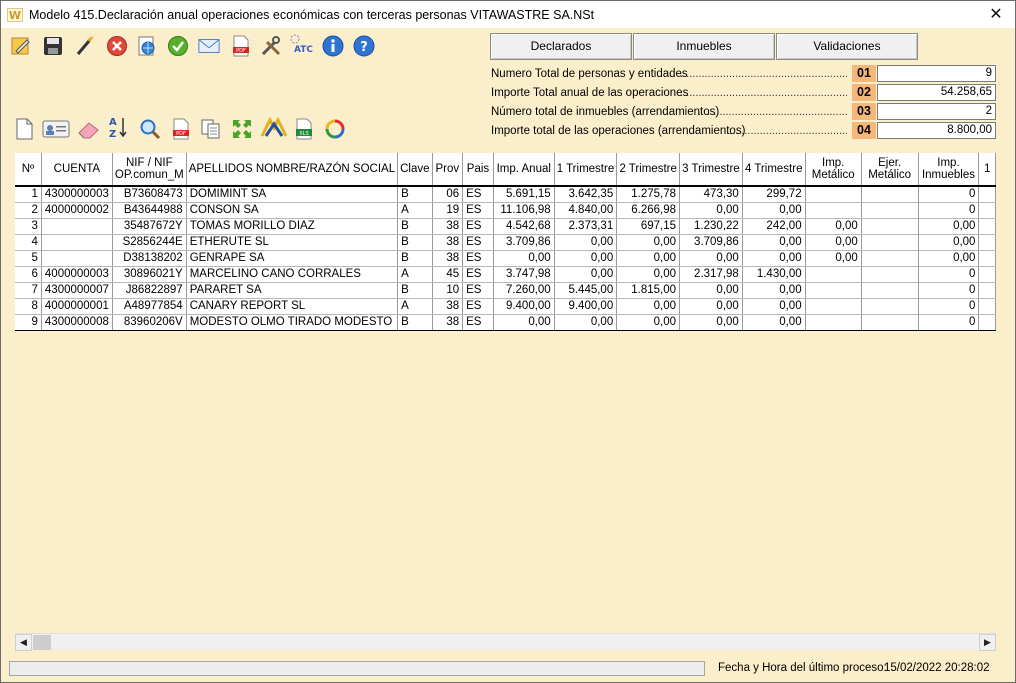 The height and width of the screenshot is (683, 1016). What do you see at coordinates (23, 642) in the screenshot?
I see `scroll-left-button: ◀` at bounding box center [23, 642].